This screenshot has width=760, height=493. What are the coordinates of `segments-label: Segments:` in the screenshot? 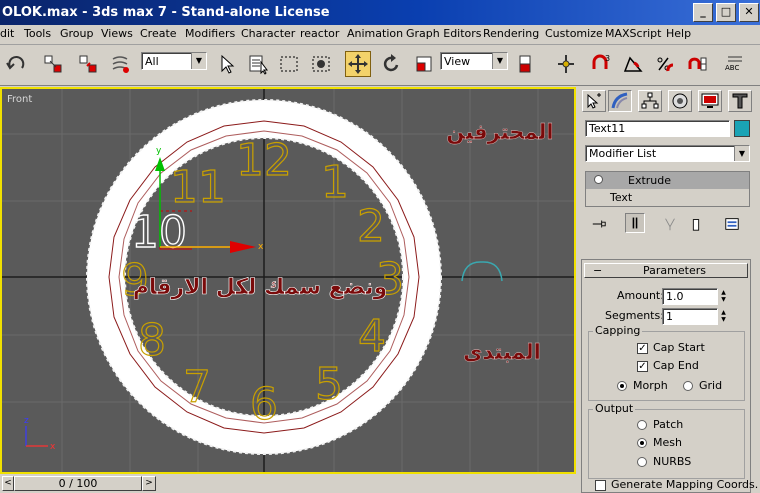 It's located at (634, 315).